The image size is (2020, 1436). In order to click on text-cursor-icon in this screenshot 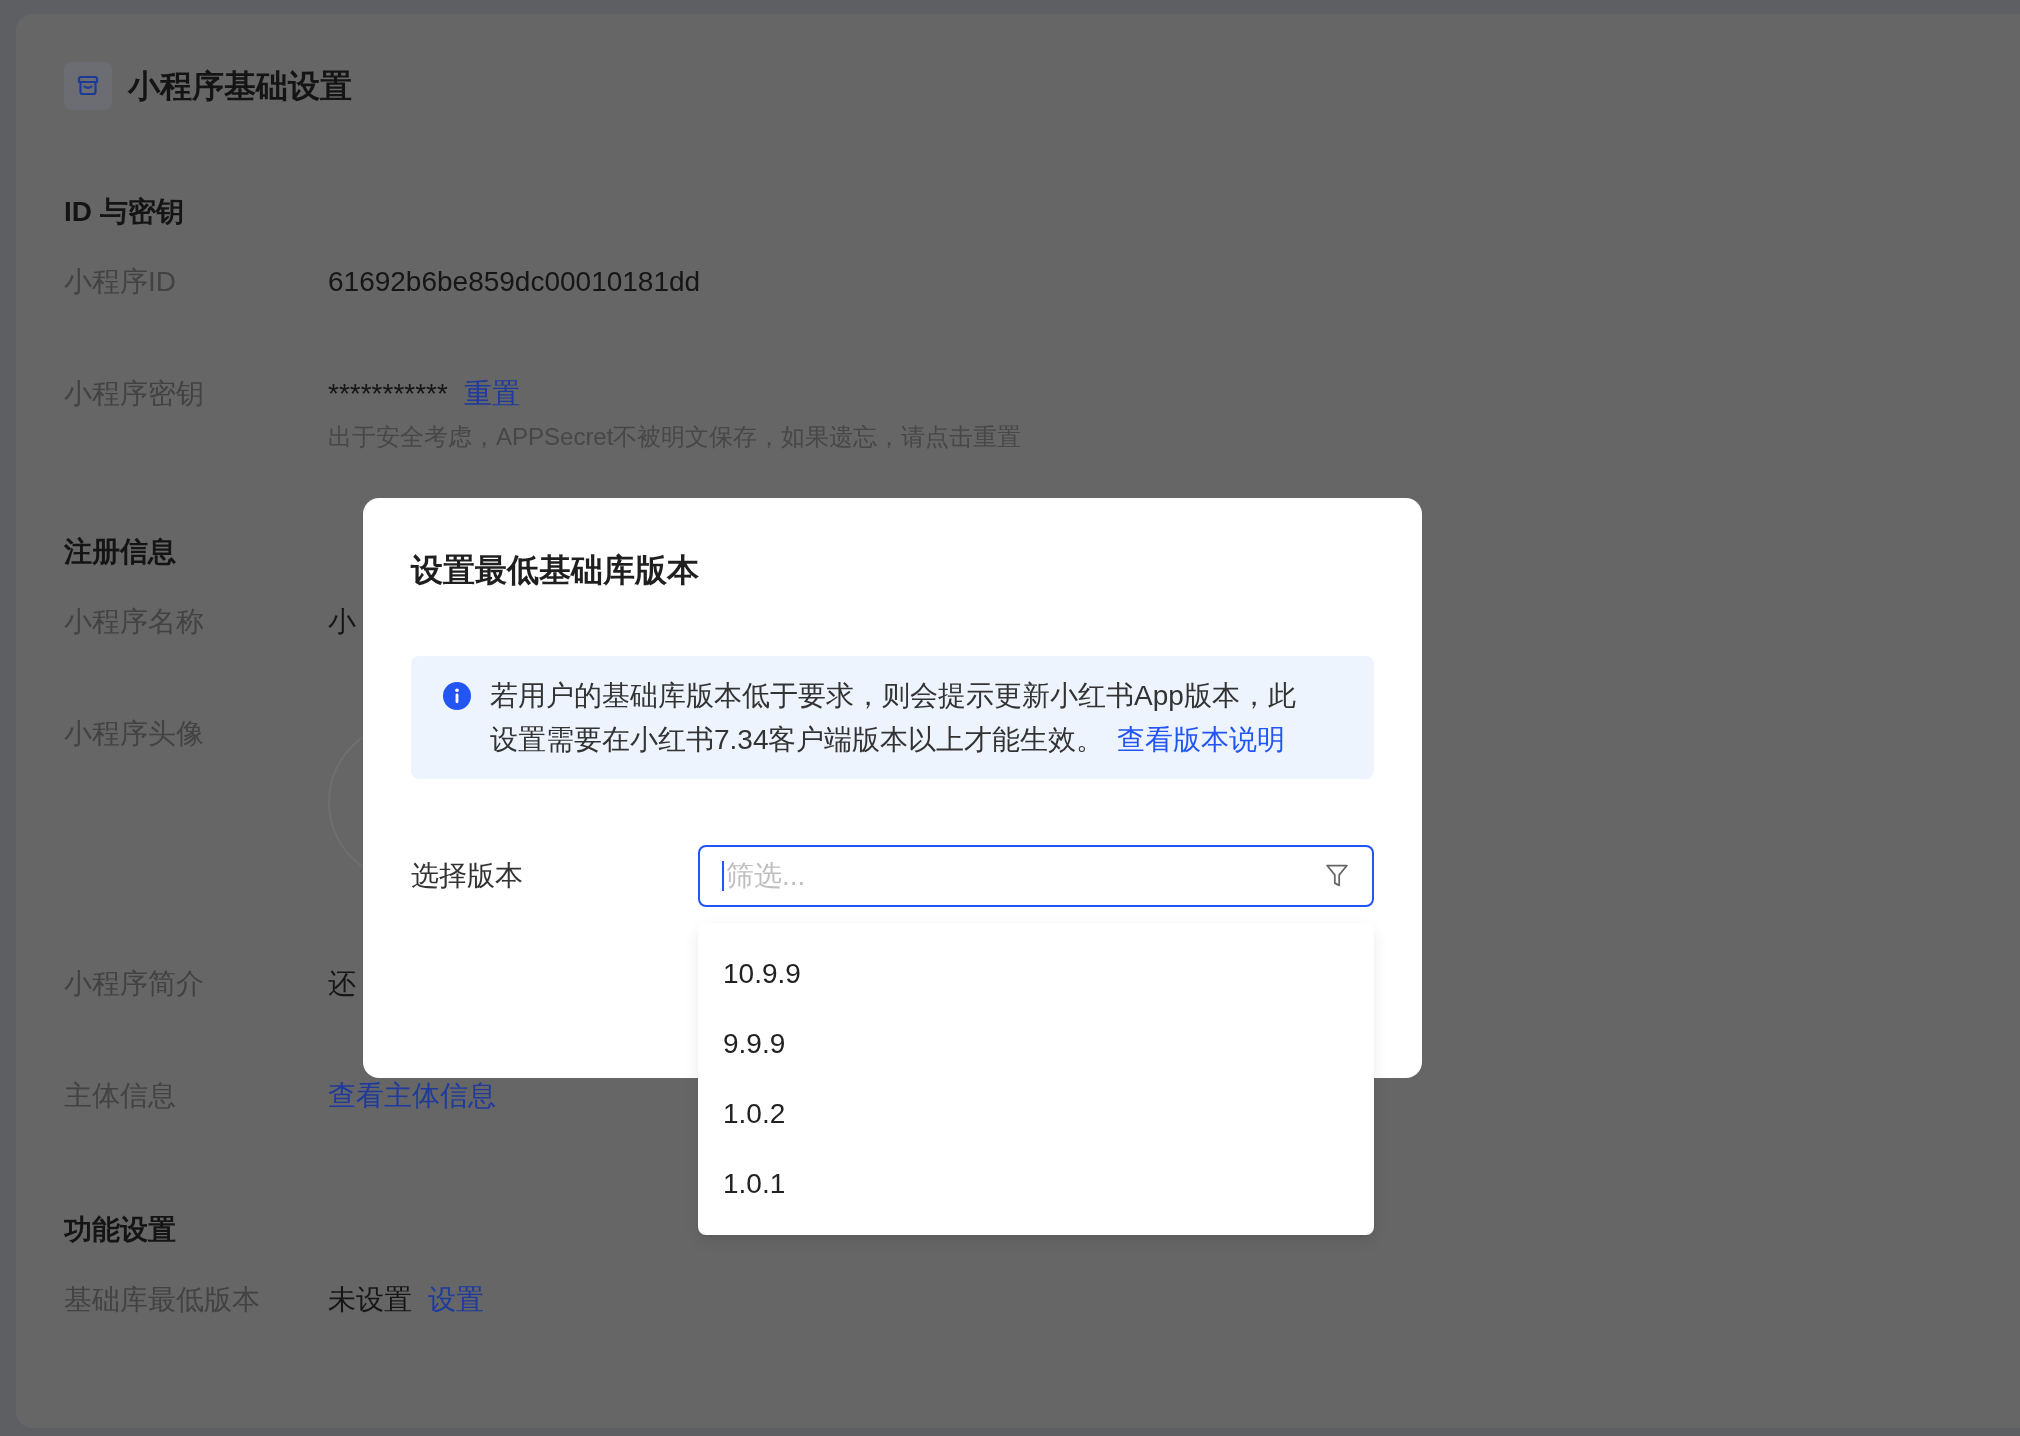, I will do `click(723, 876)`.